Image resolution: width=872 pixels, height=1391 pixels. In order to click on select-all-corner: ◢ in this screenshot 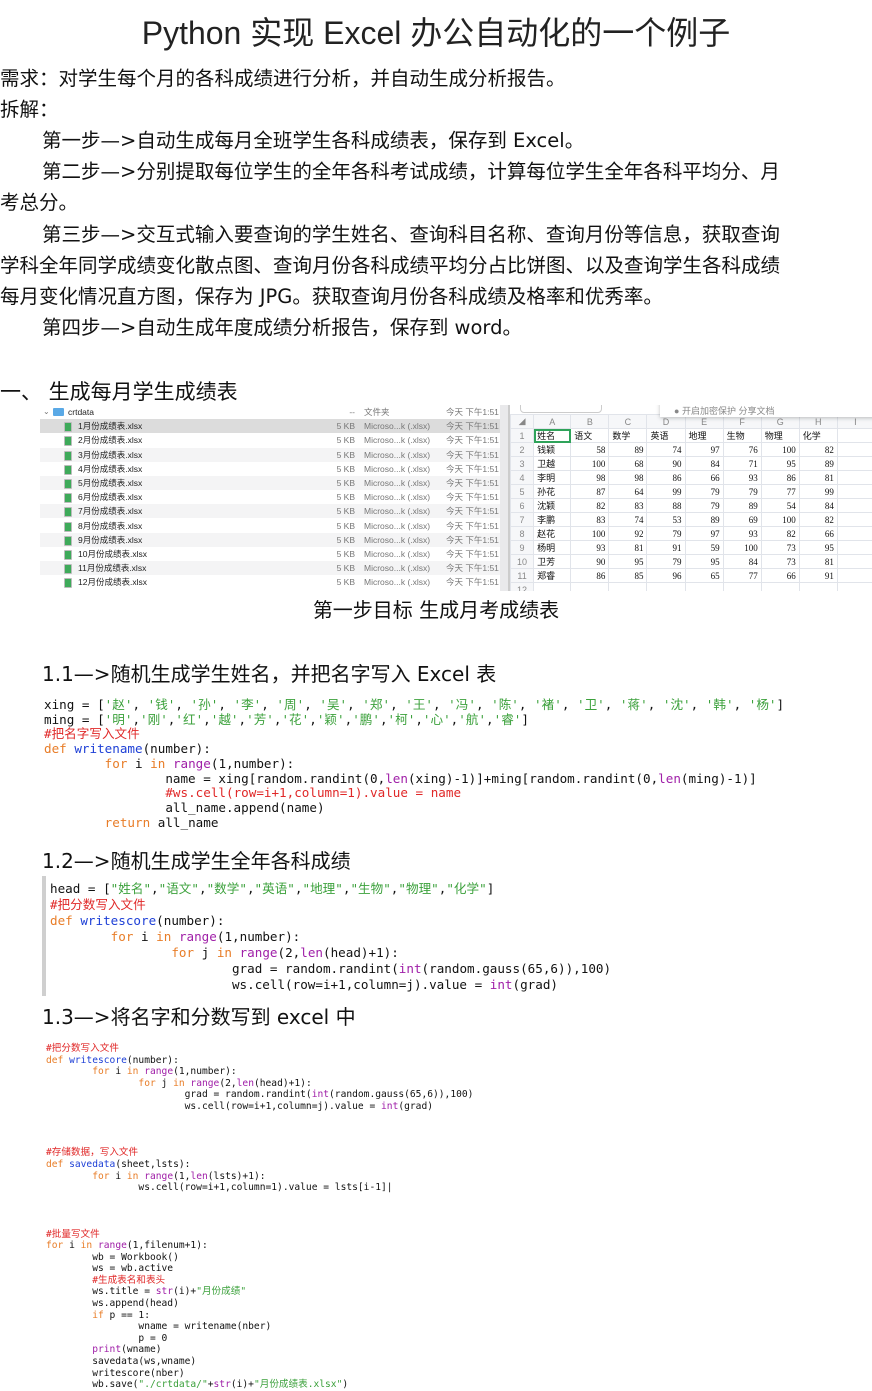, I will do `click(522, 422)`.